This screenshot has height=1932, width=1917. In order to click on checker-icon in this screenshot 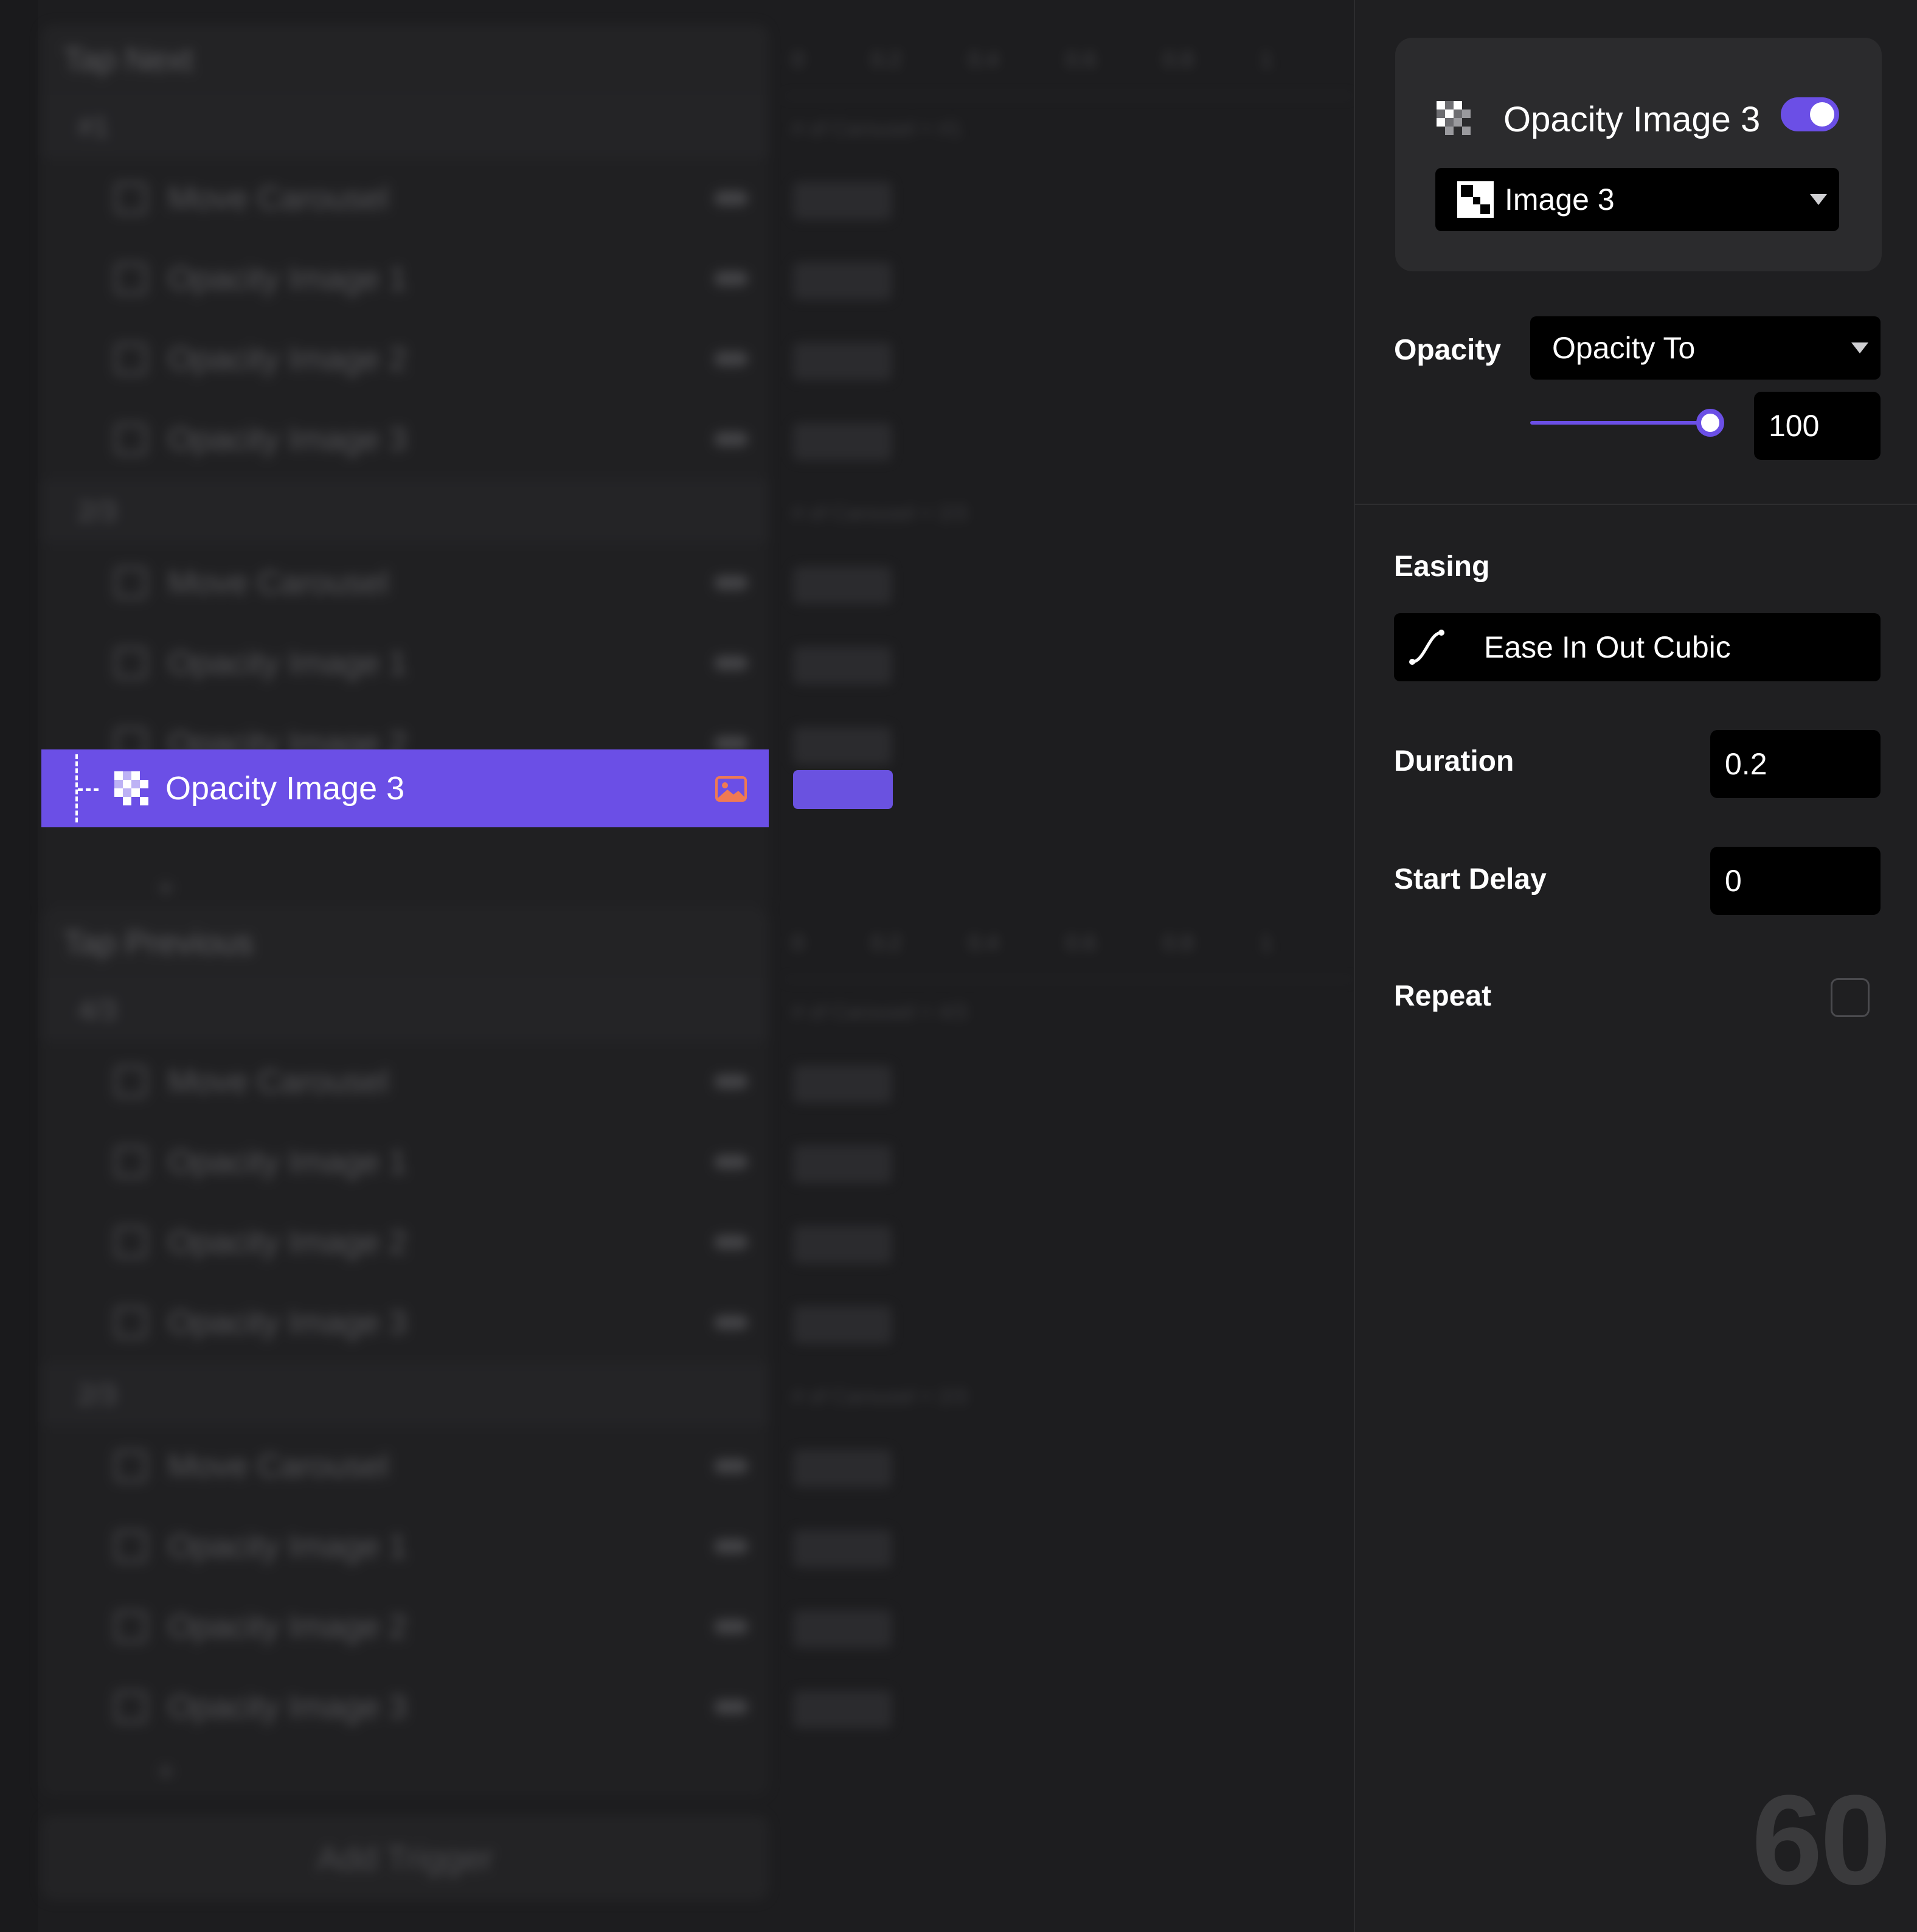, I will do `click(1454, 118)`.